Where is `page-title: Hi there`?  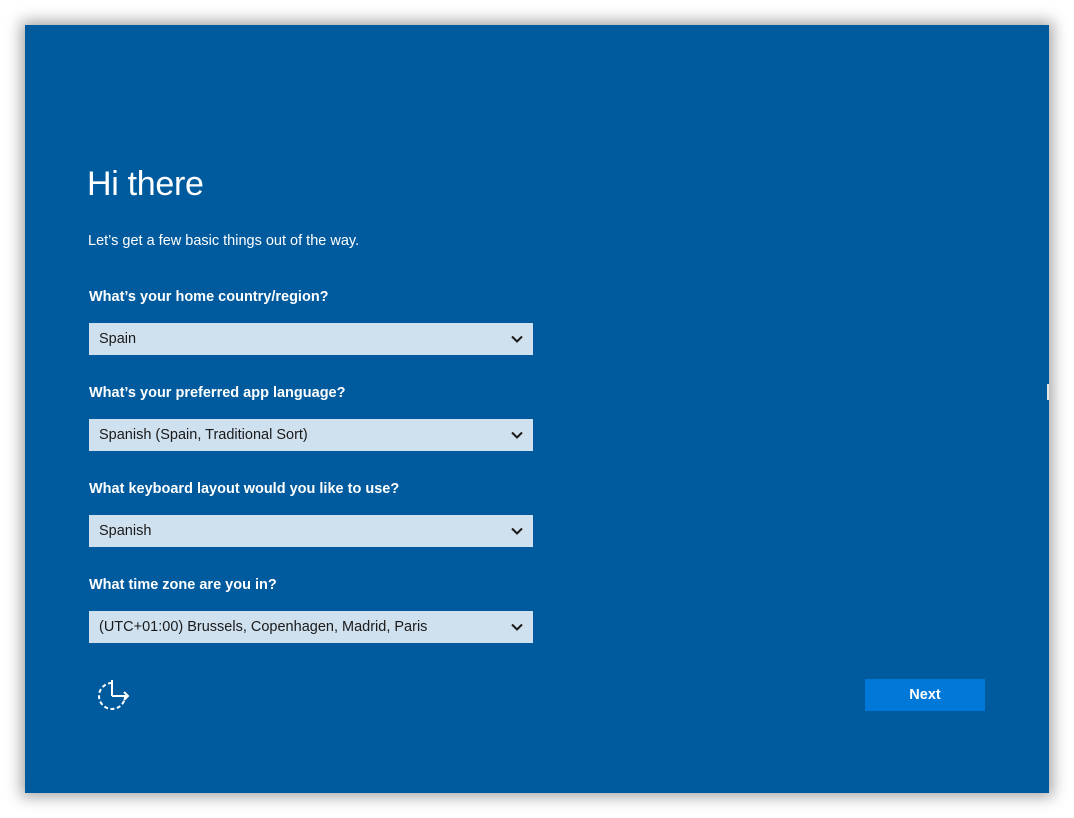 page-title: Hi there is located at coordinates (145, 184).